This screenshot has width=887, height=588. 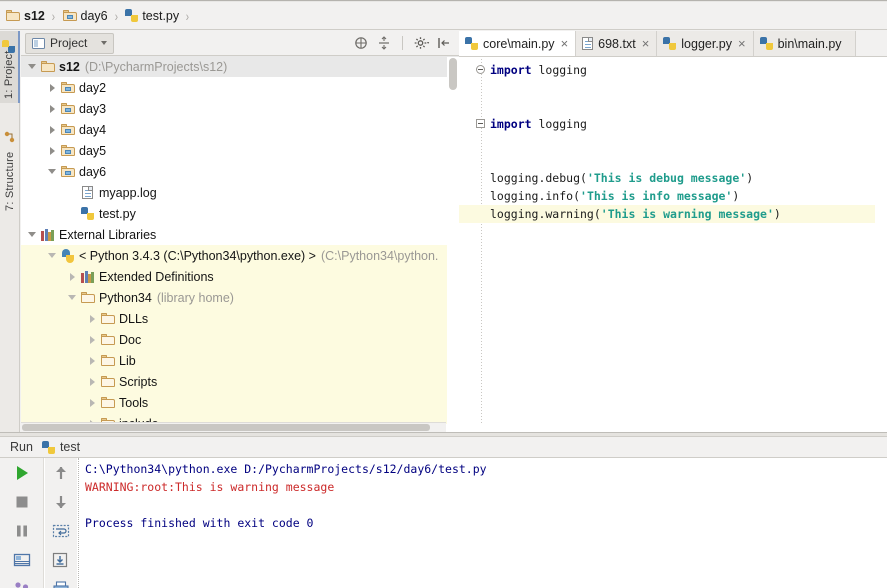 I want to click on tree-row: day6, so click(x=240, y=171).